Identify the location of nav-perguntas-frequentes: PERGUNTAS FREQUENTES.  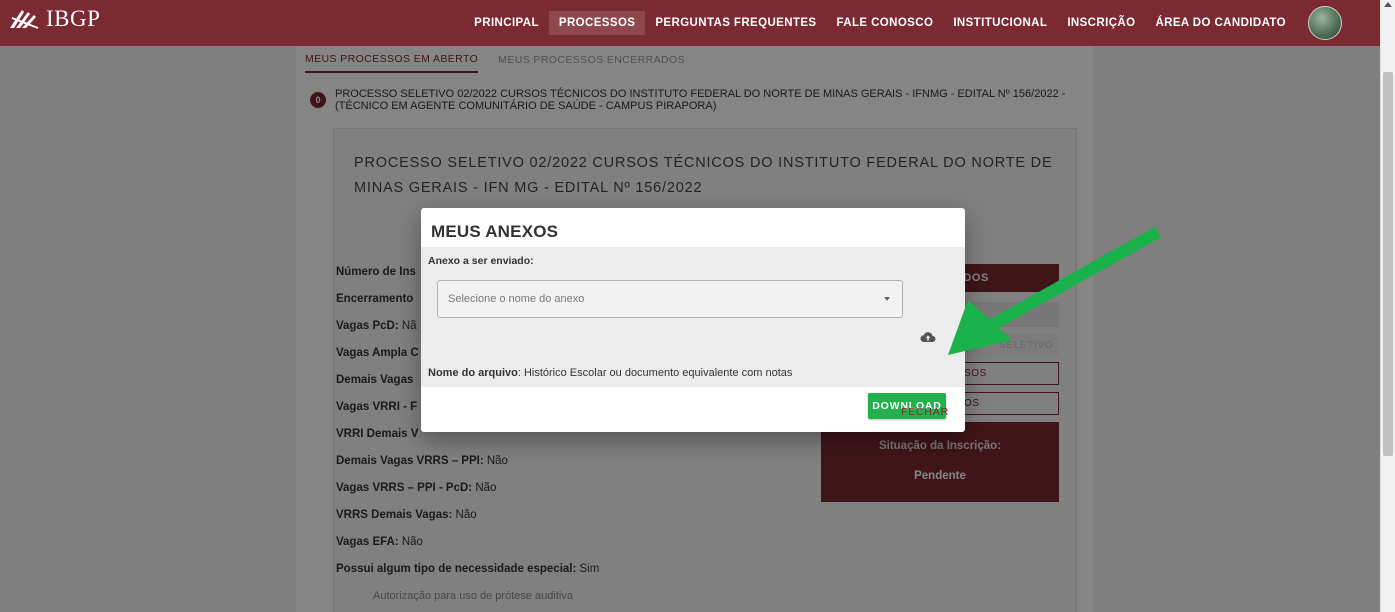
(735, 23).